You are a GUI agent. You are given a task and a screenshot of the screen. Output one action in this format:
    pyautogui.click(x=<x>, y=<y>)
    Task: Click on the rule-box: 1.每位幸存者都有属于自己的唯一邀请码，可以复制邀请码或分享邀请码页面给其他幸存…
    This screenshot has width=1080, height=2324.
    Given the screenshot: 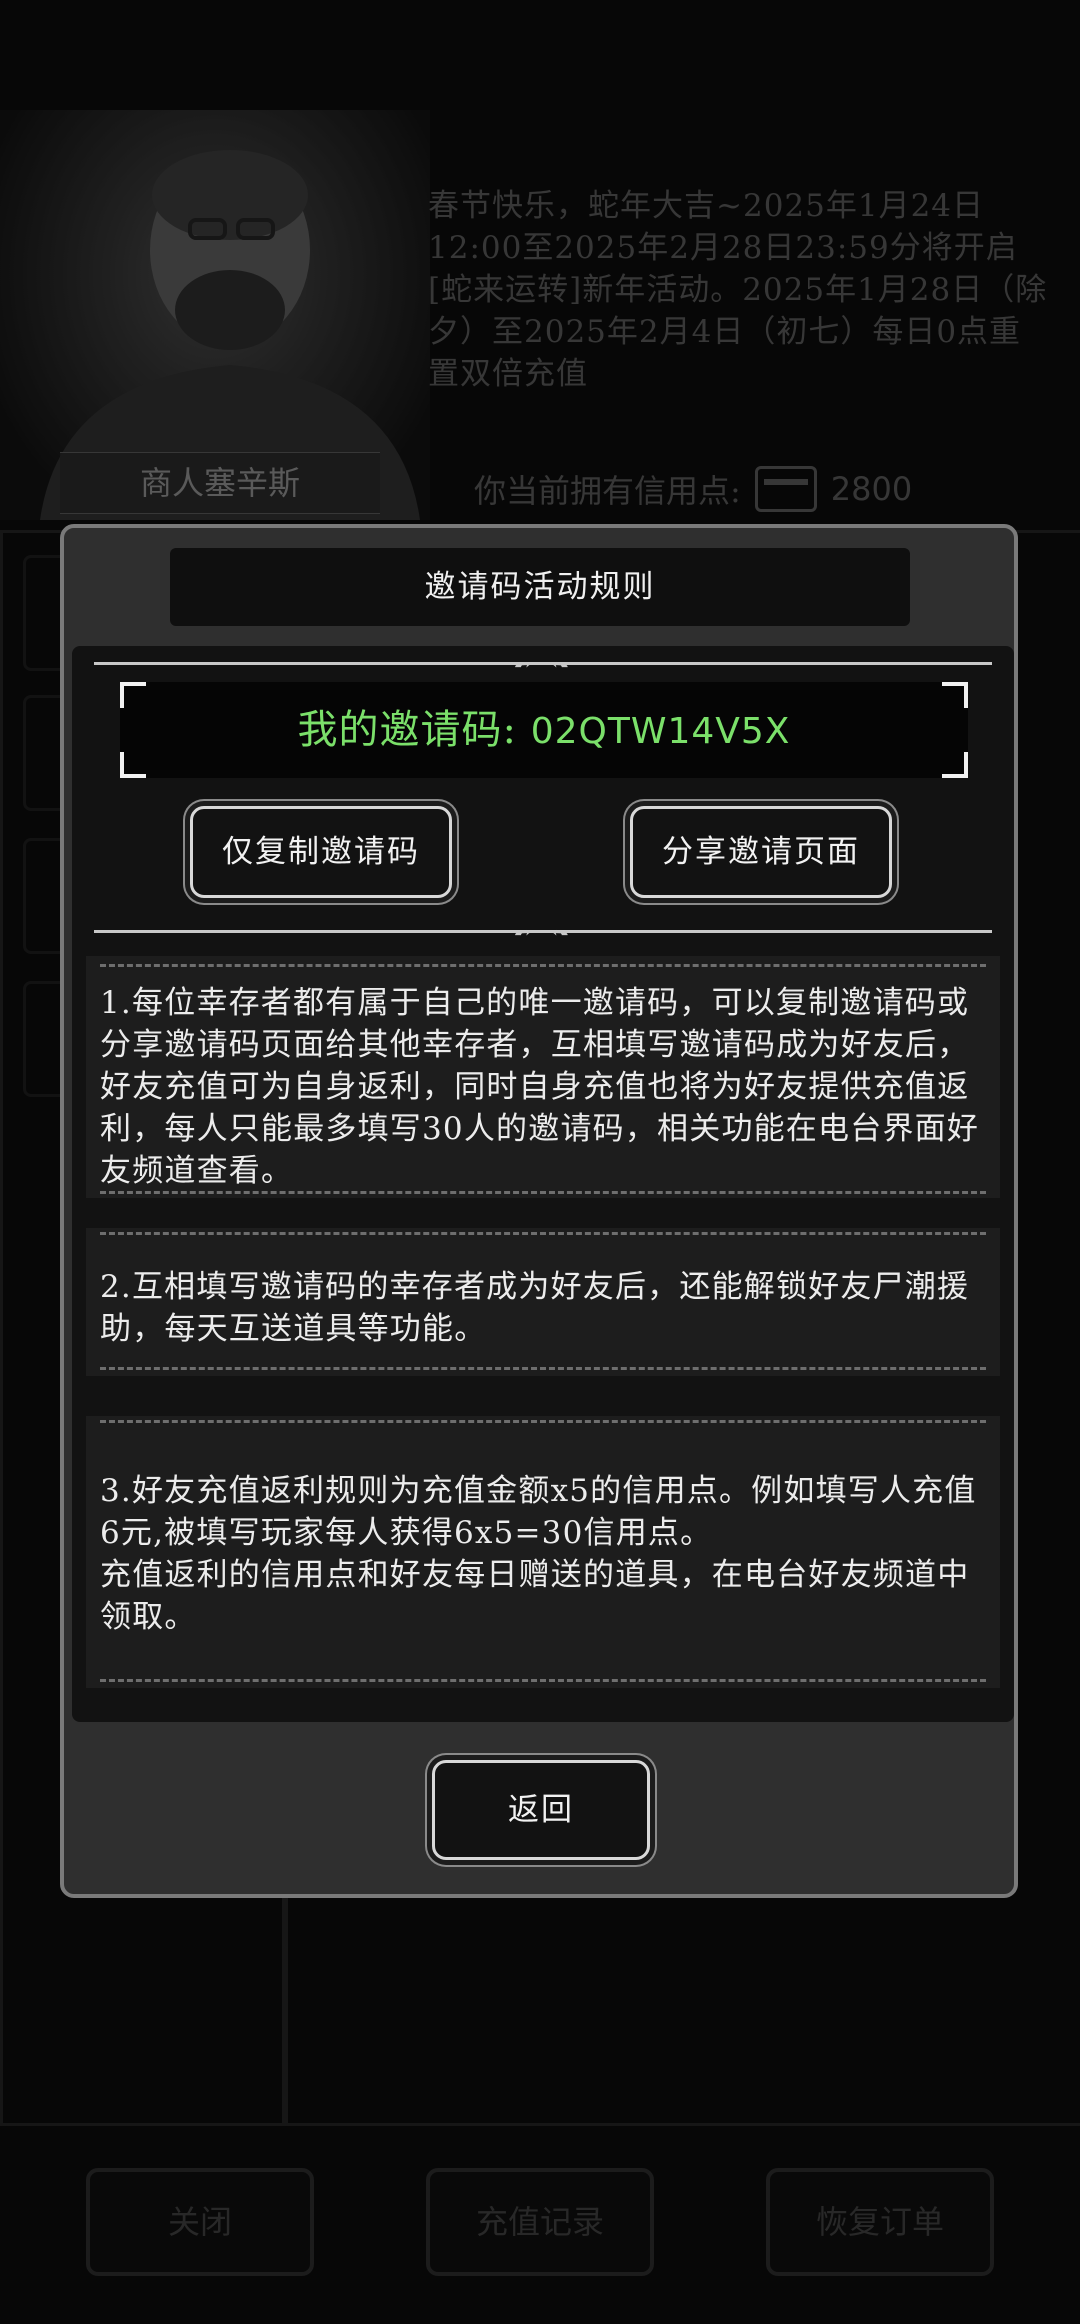 What is the action you would take?
    pyautogui.click(x=543, y=1077)
    